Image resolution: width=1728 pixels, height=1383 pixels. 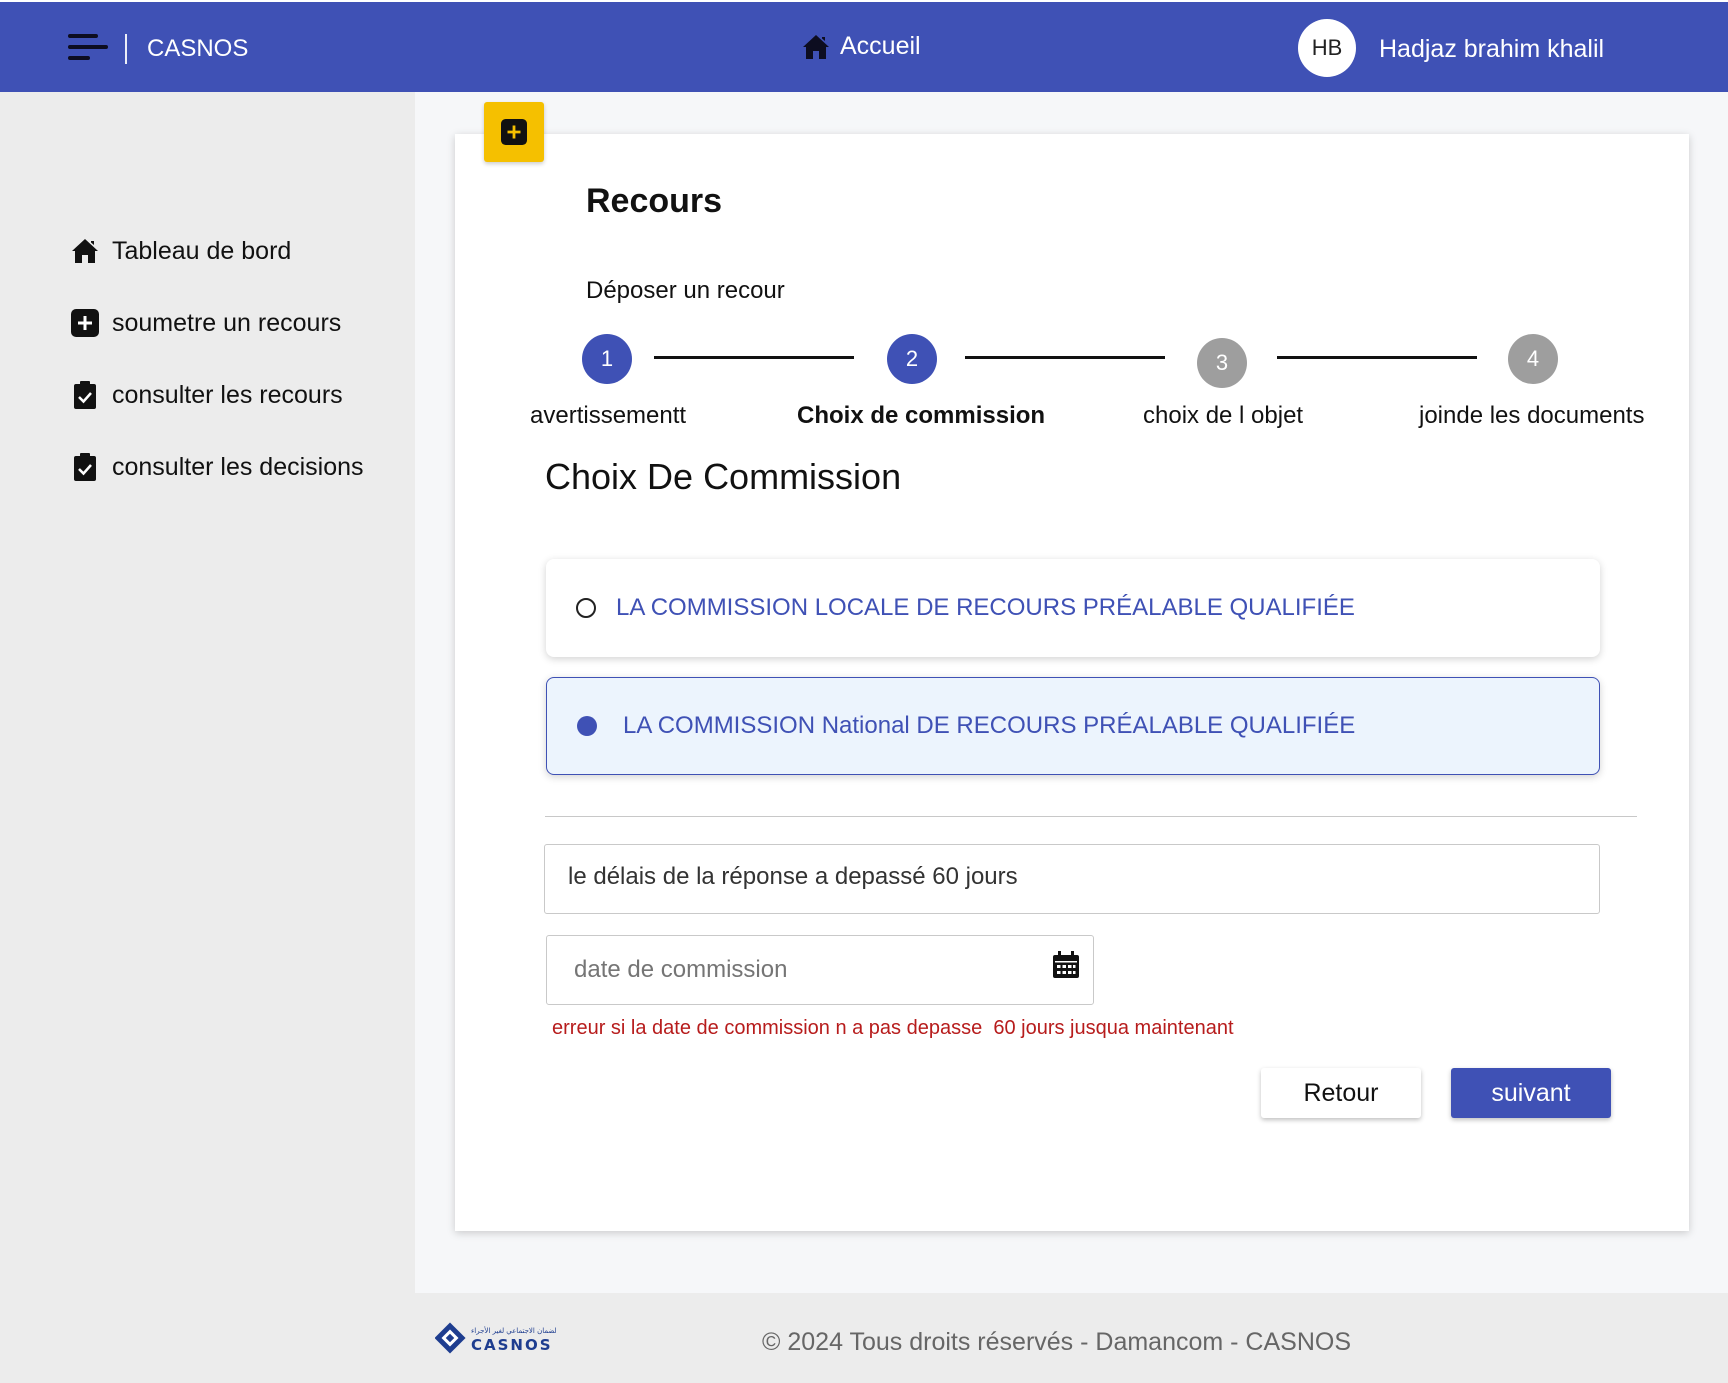 I want to click on divider, so click(x=1091, y=816).